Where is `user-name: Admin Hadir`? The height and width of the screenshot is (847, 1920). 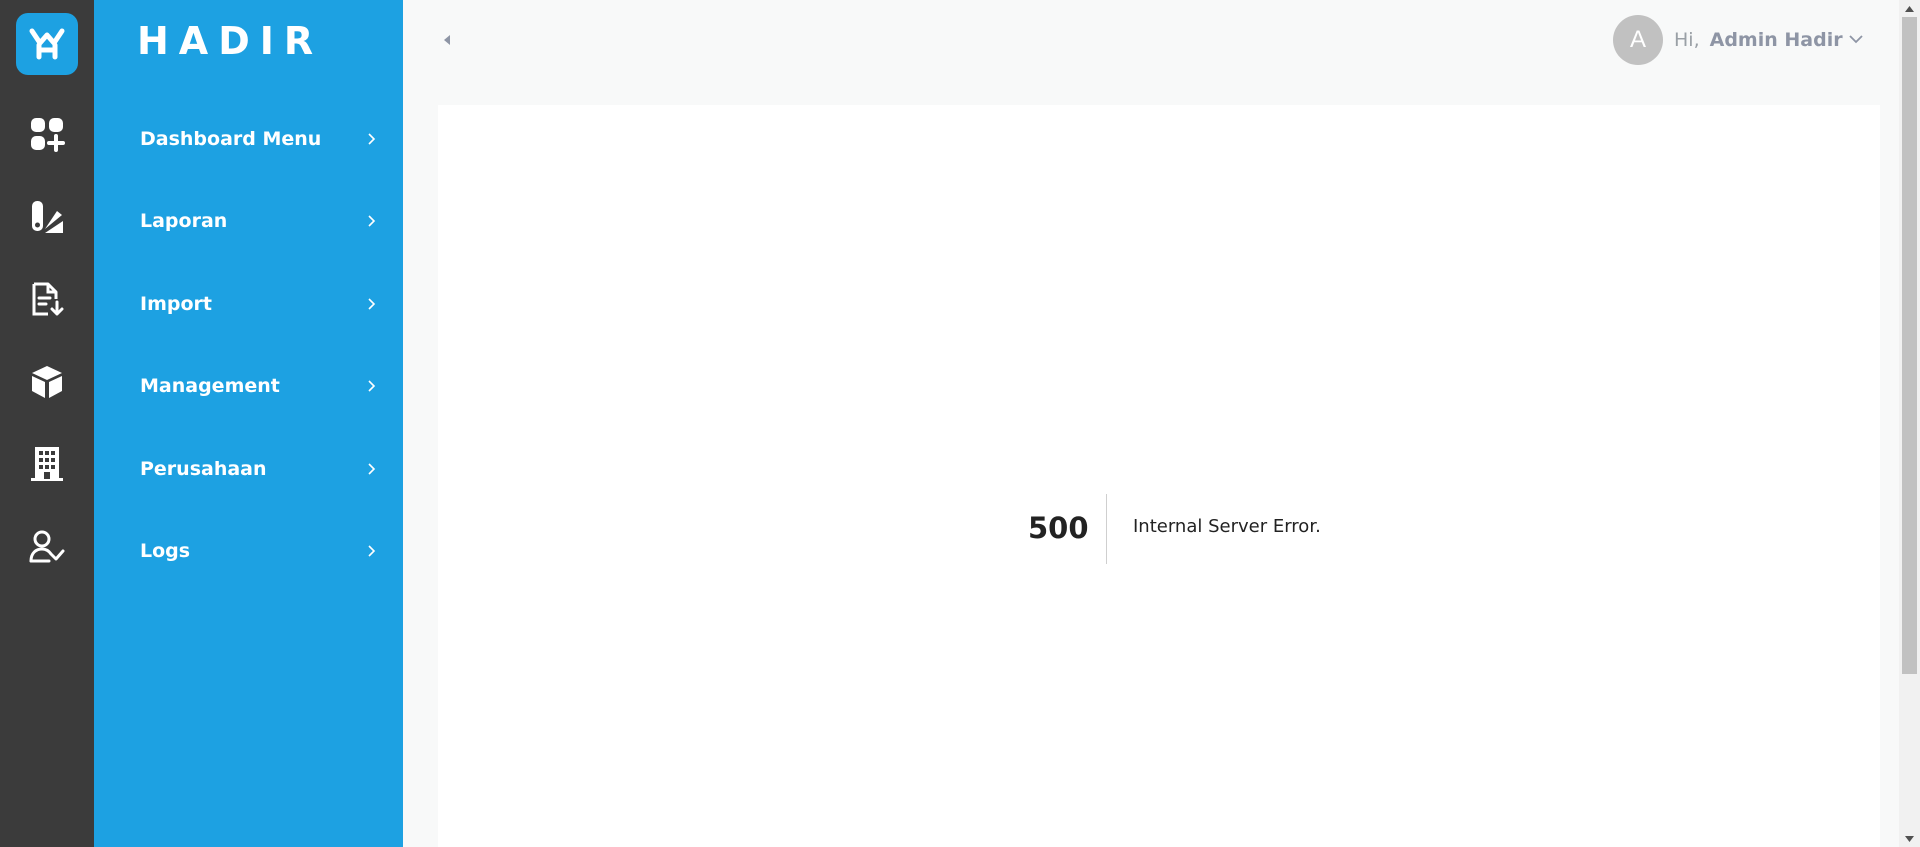 user-name: Admin Hadir is located at coordinates (1776, 40).